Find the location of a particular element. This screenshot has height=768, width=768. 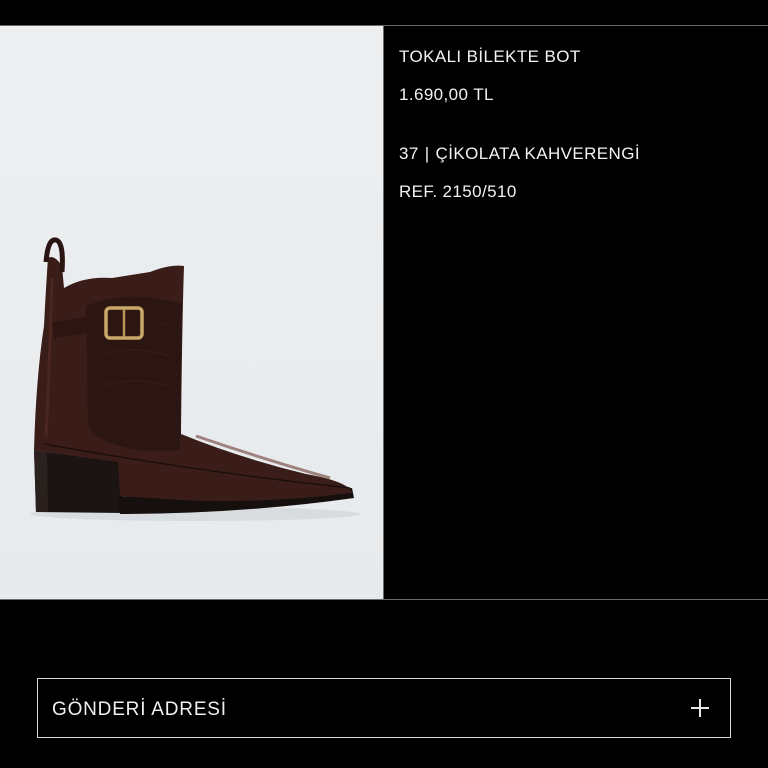

product-variant: 37 | ÇİKOLATA KAHVERENGİ is located at coordinates (519, 154).